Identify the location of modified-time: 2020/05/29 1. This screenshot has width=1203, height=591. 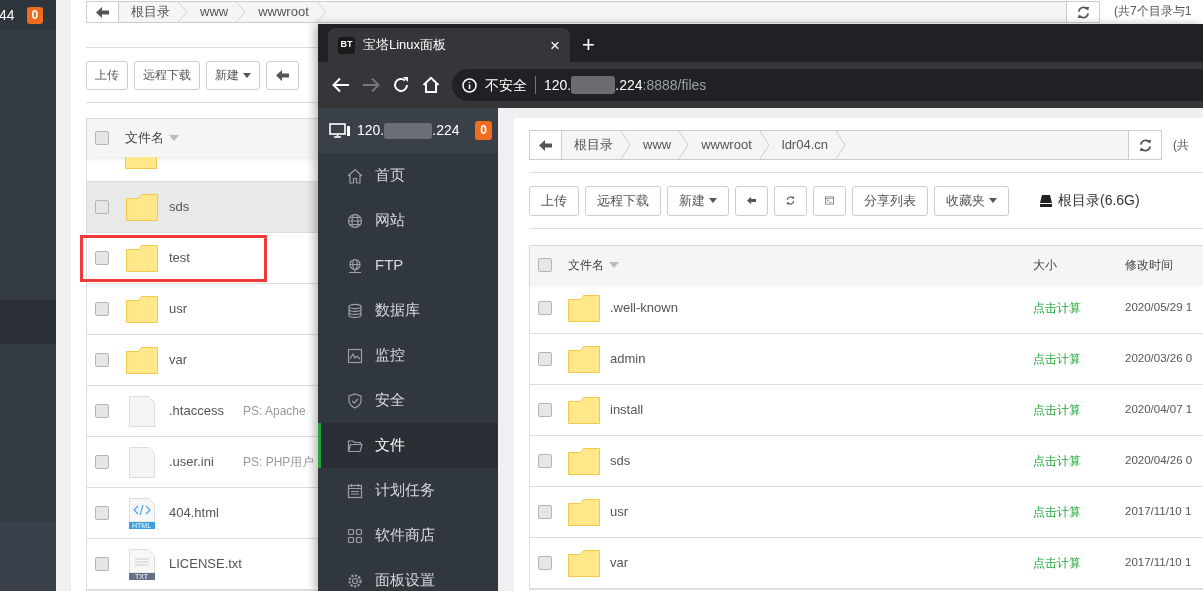
(1159, 308).